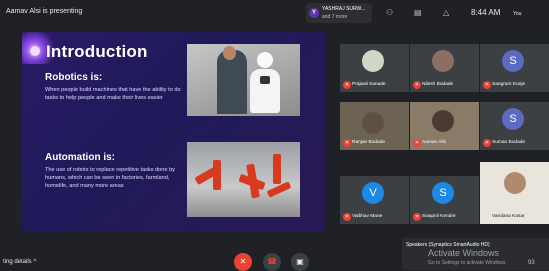 Image resolution: width=549 pixels, height=271 pixels. What do you see at coordinates (509, 84) in the screenshot?
I see `participant-name: Sangram Kunje` at bounding box center [509, 84].